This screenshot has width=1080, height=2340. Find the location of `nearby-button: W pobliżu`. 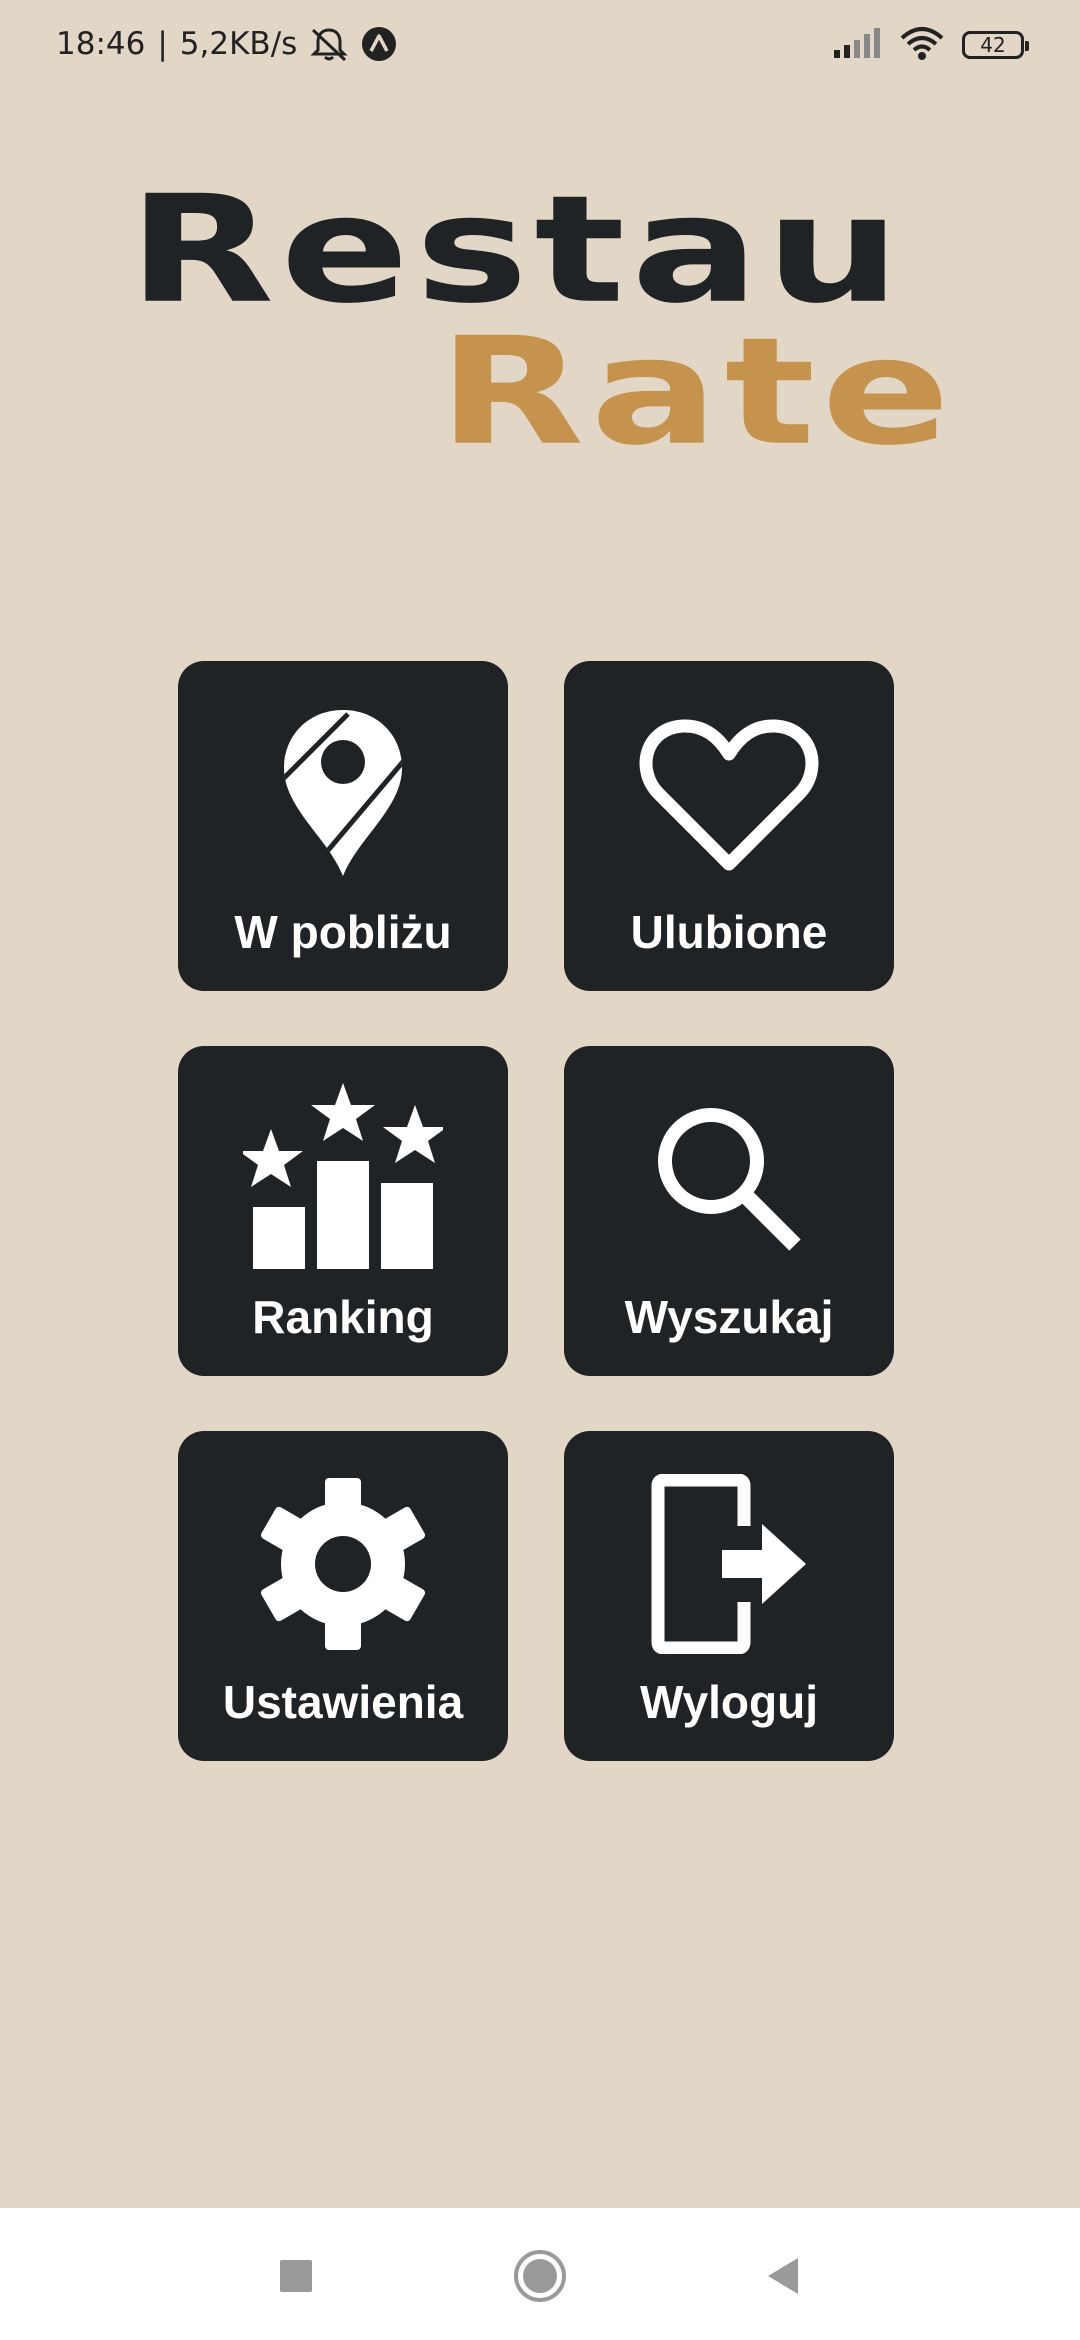

nearby-button: W pobliżu is located at coordinates (343, 826).